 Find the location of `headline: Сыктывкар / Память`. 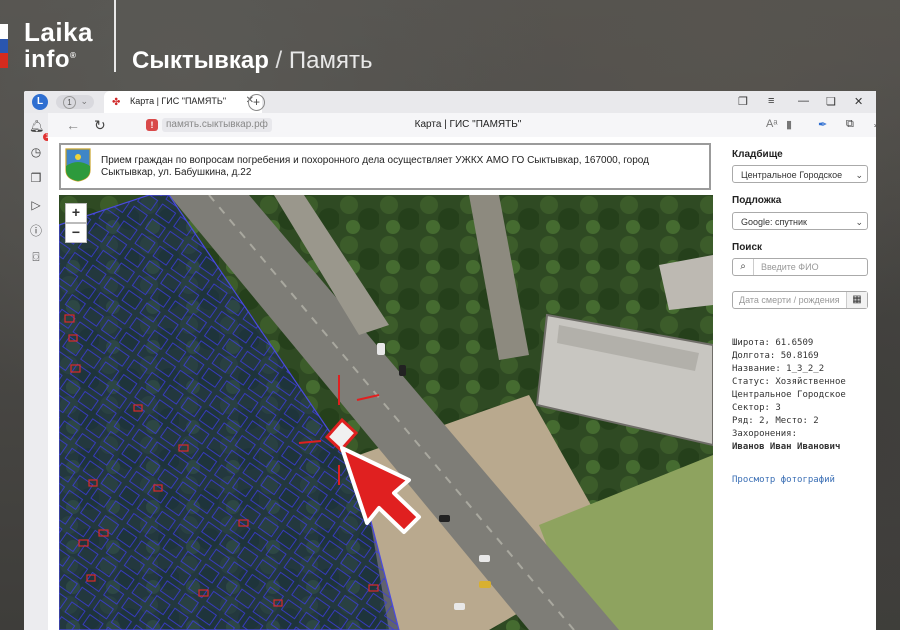

headline: Сыктывкар / Память is located at coordinates (252, 61).